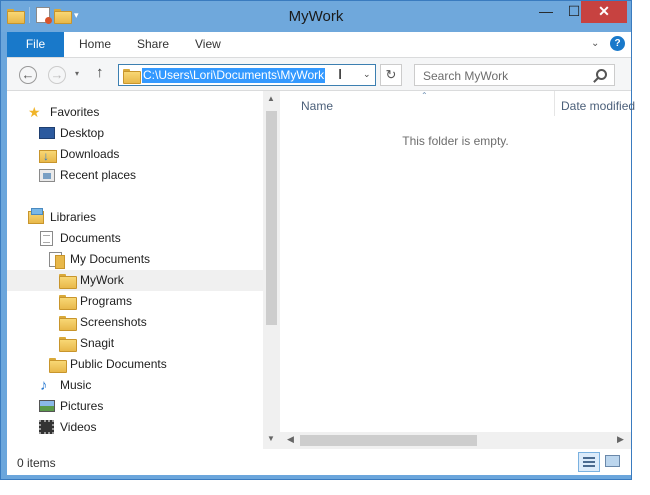 This screenshot has height=495, width=650. I want to click on recent-locations-chevron-icon: ▾, so click(77, 73).